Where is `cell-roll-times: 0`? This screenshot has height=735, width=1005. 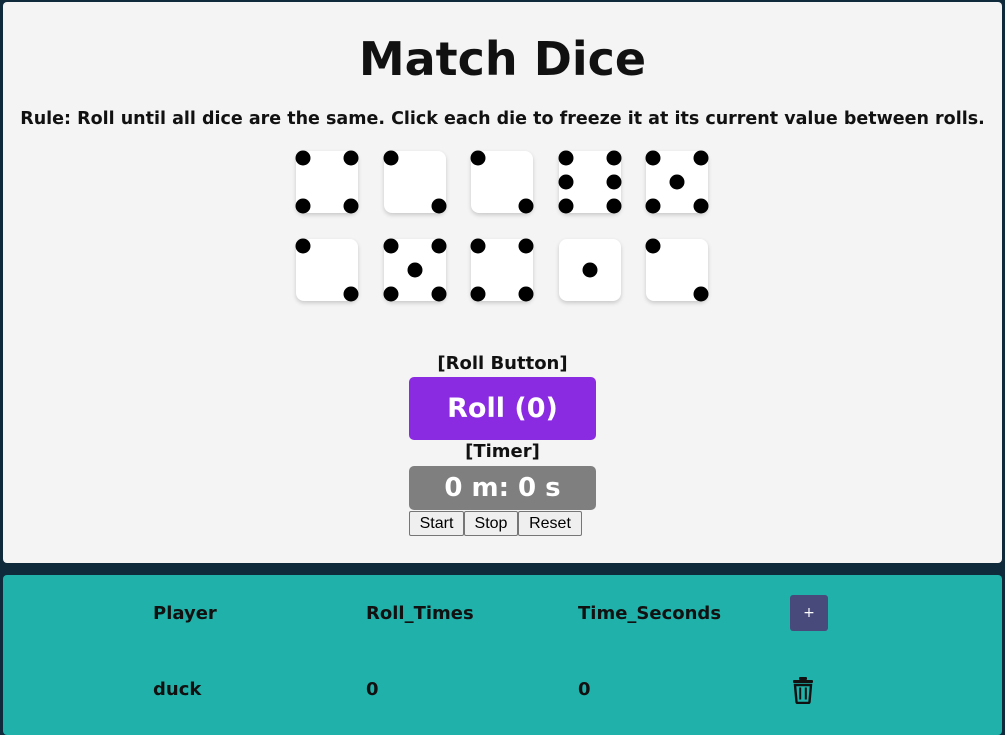
cell-roll-times: 0 is located at coordinates (372, 689).